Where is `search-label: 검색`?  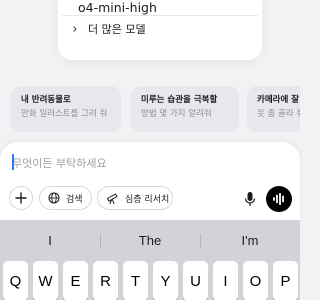 search-label: 검색 is located at coordinates (74, 199).